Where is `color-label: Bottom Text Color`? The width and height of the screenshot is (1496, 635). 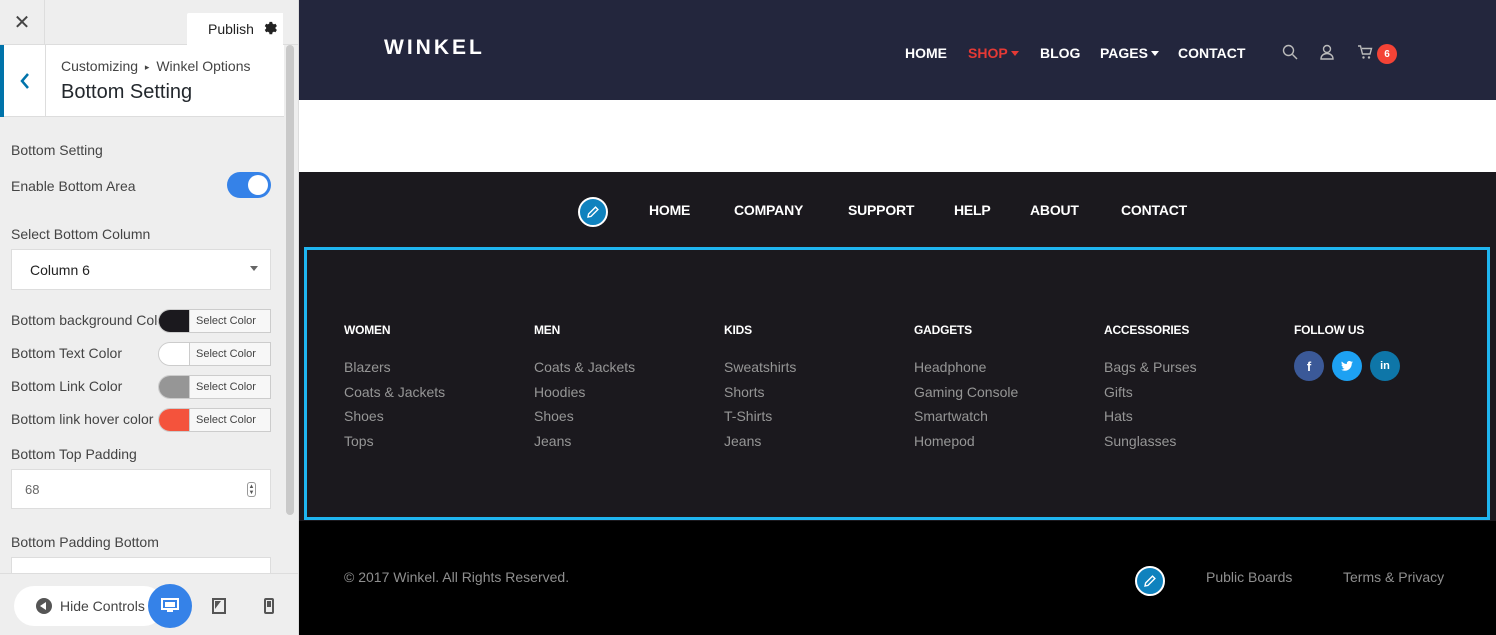 color-label: Bottom Text Color is located at coordinates (67, 353).